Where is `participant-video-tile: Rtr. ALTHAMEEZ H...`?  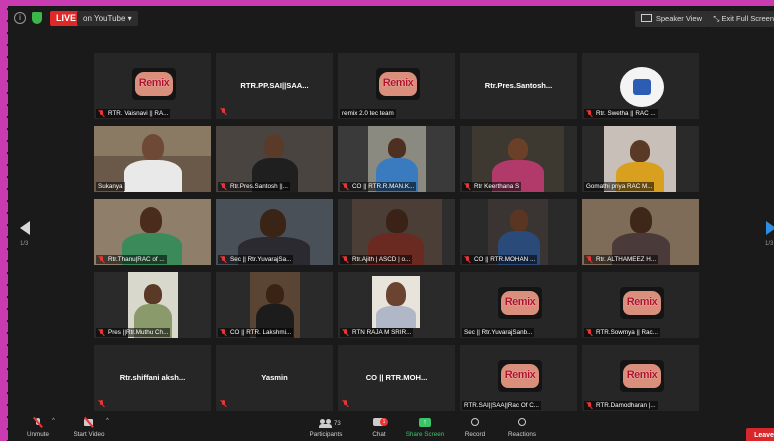
participant-video-tile: Rtr. ALTHAMEEZ H... is located at coordinates (640, 232).